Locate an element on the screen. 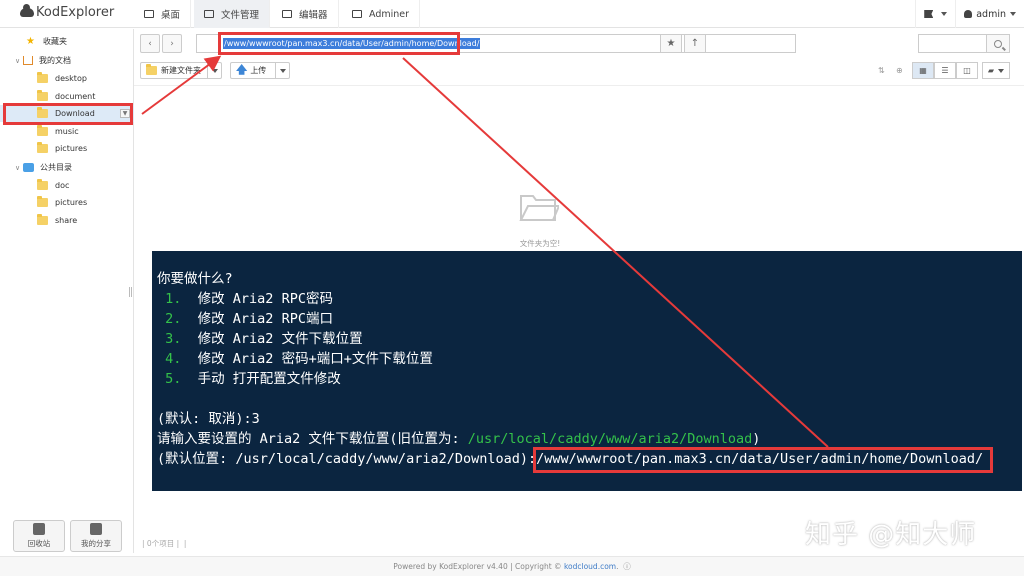 The height and width of the screenshot is (576, 1024). sidebar-item-label: 收藏夹 is located at coordinates (55, 41).